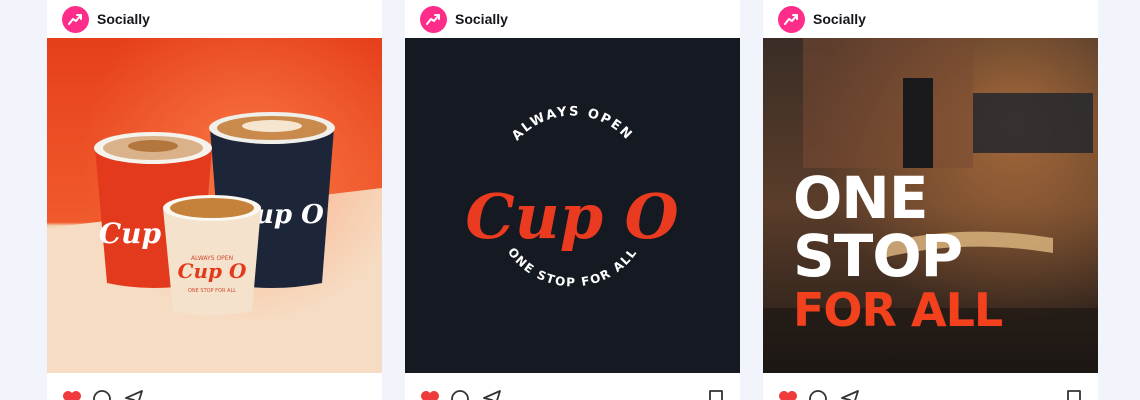  What do you see at coordinates (212, 255) in the screenshot?
I see `cup-cream: ALWAYS OPEN Cup O ONE STOP FOR ALL` at bounding box center [212, 255].